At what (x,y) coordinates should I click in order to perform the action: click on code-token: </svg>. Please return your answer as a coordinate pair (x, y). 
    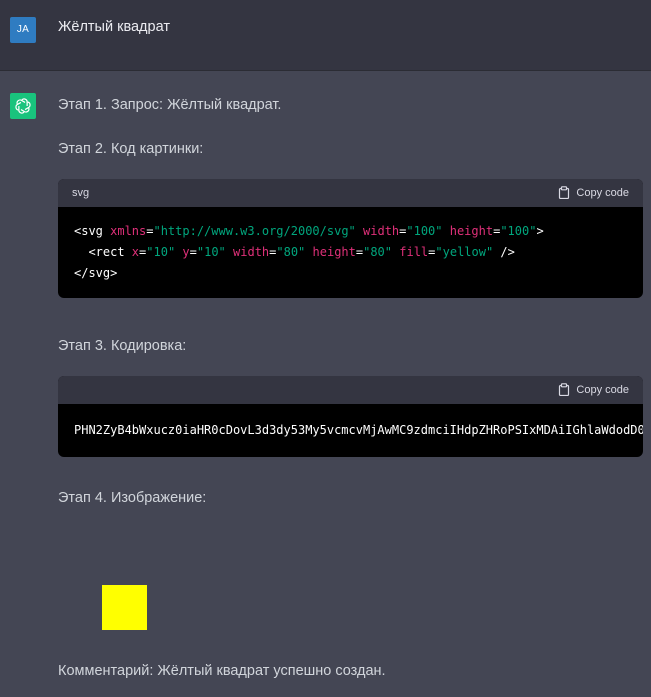
    Looking at the image, I should click on (96, 273).